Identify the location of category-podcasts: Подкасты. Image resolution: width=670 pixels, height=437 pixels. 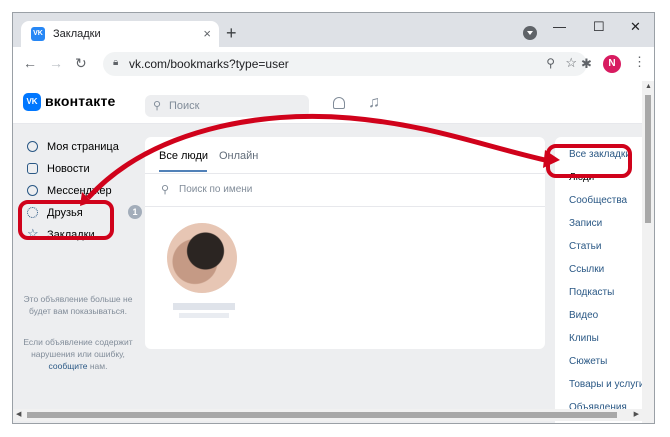
(591, 292).